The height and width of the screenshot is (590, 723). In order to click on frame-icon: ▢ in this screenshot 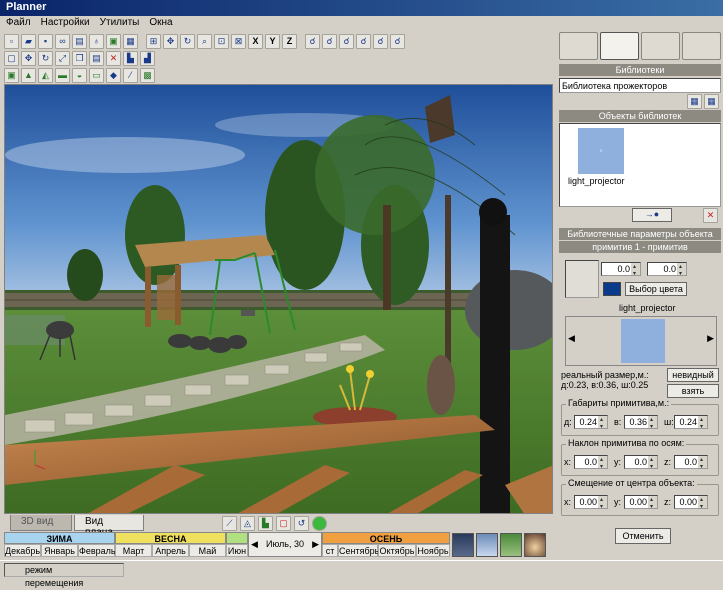, I will do `click(11, 58)`.